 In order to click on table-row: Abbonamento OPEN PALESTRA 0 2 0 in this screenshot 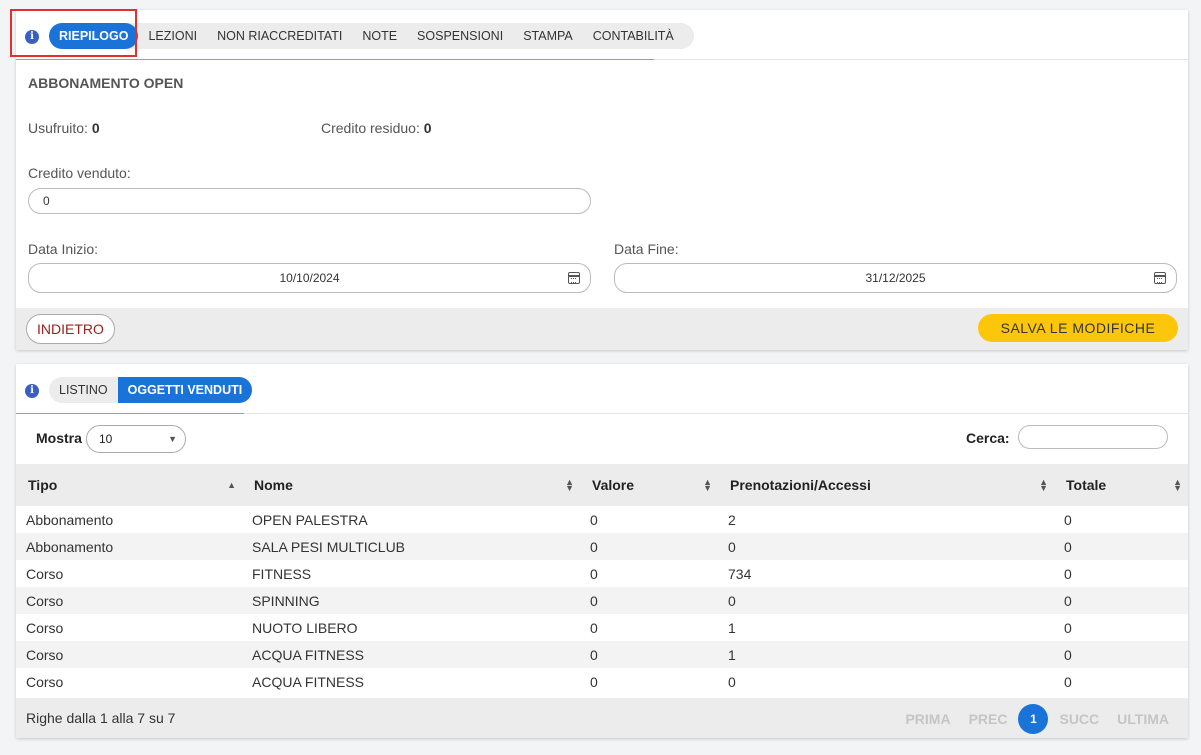, I will do `click(602, 519)`.